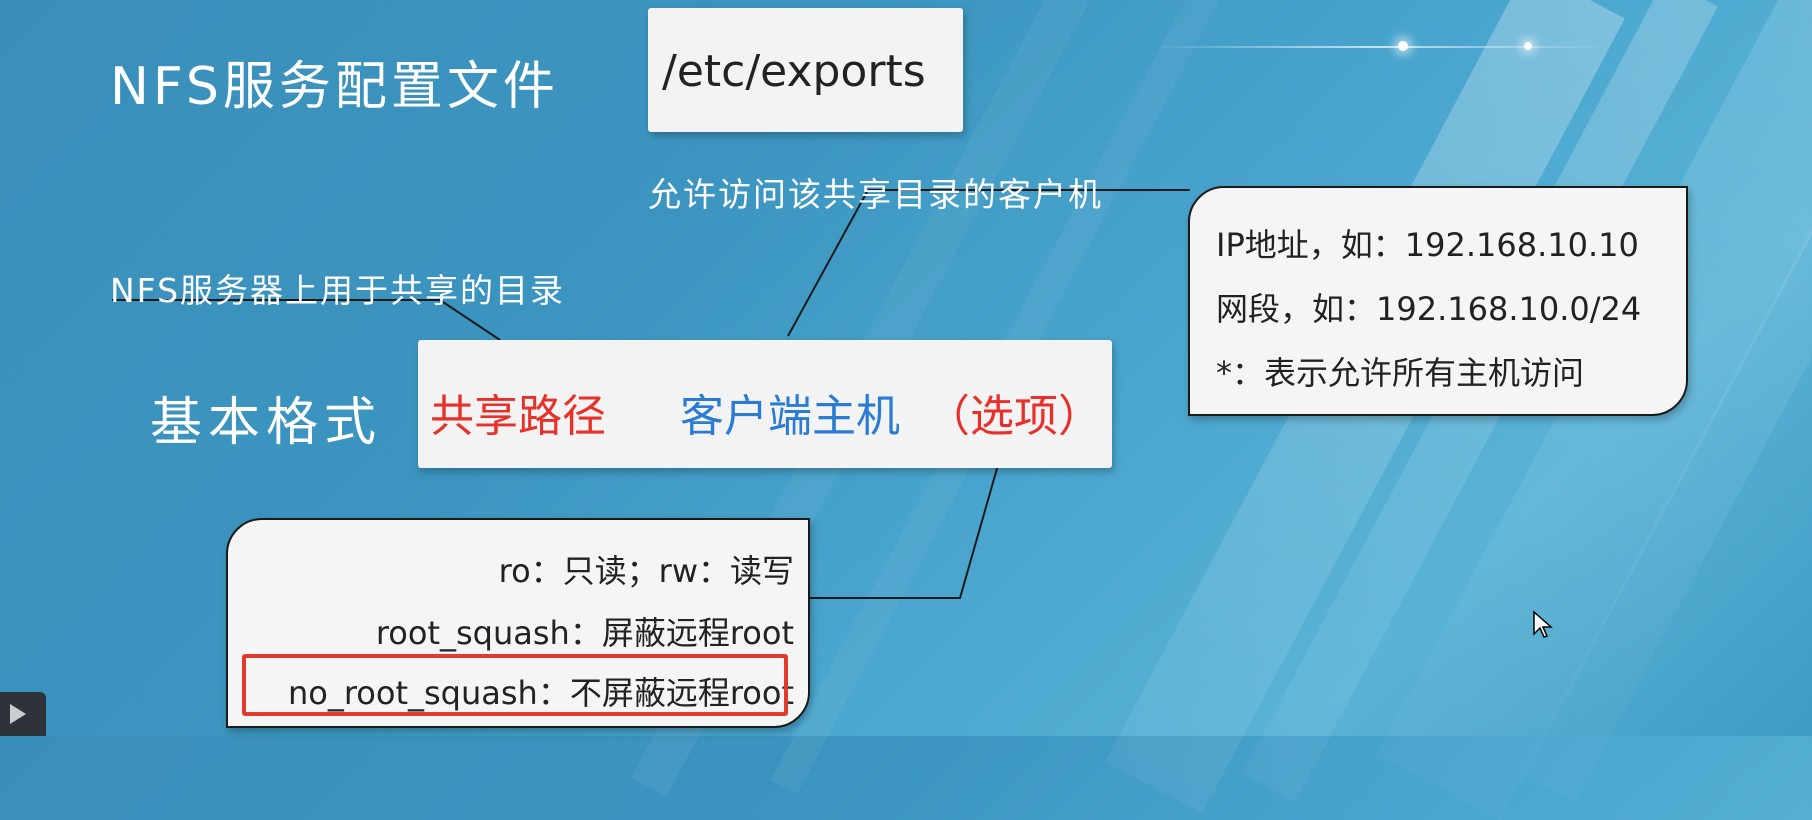 Image resolution: width=1812 pixels, height=820 pixels. I want to click on basic-format-label: 基本格式, so click(266, 423).